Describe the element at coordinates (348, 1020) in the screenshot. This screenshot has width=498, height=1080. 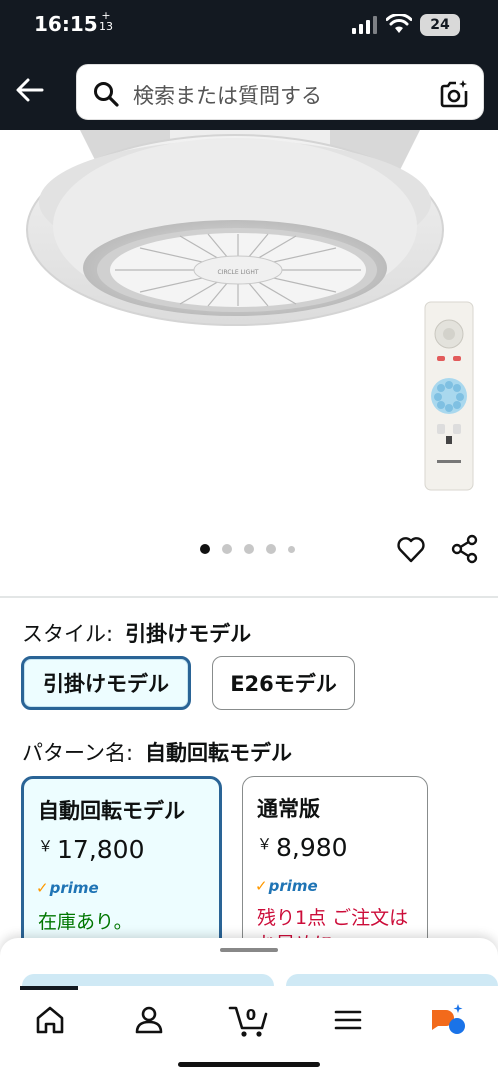
I see `menu-icon` at that location.